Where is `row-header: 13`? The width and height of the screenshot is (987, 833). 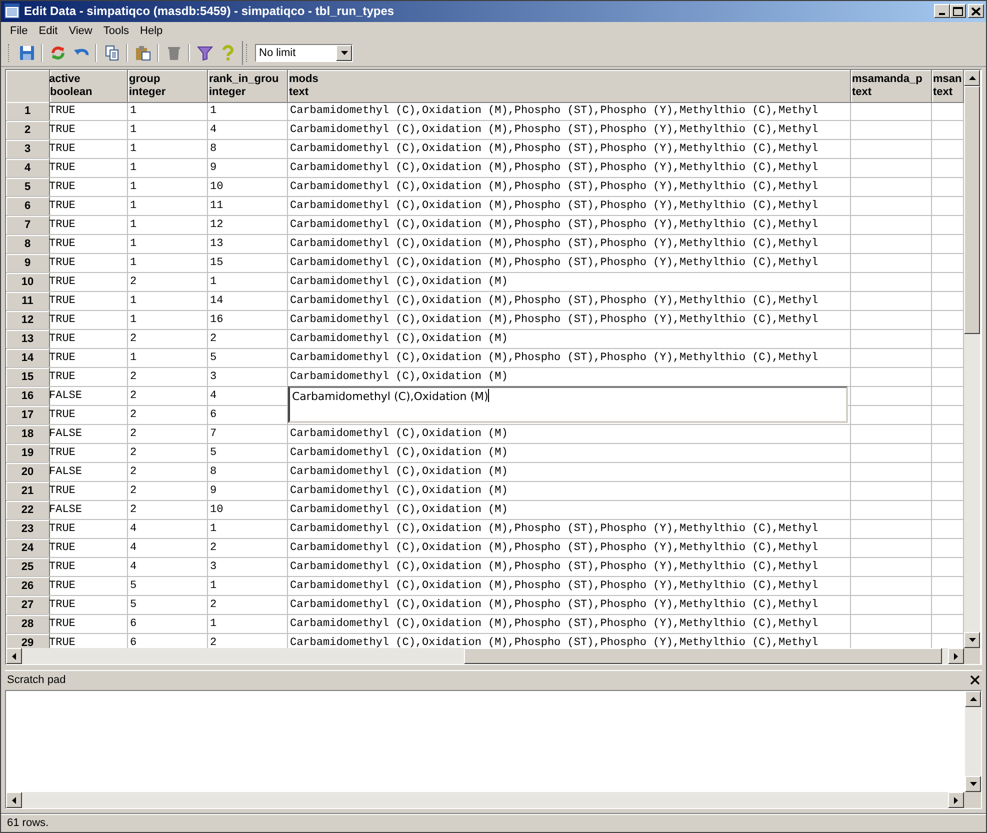 row-header: 13 is located at coordinates (28, 339).